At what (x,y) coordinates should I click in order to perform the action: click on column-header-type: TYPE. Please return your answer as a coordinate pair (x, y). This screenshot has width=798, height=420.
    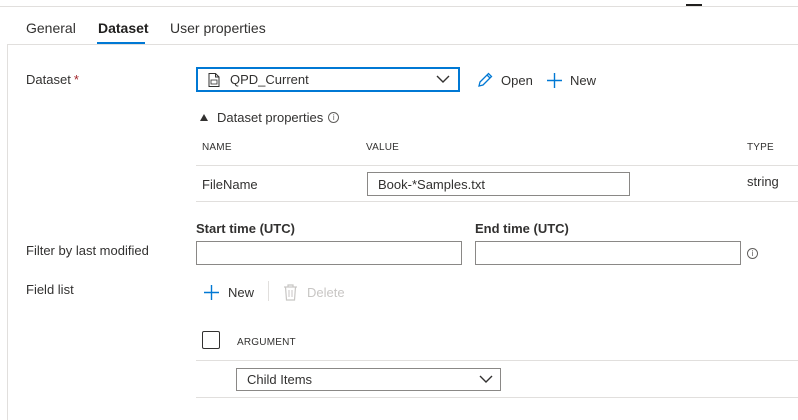
    Looking at the image, I should click on (760, 147).